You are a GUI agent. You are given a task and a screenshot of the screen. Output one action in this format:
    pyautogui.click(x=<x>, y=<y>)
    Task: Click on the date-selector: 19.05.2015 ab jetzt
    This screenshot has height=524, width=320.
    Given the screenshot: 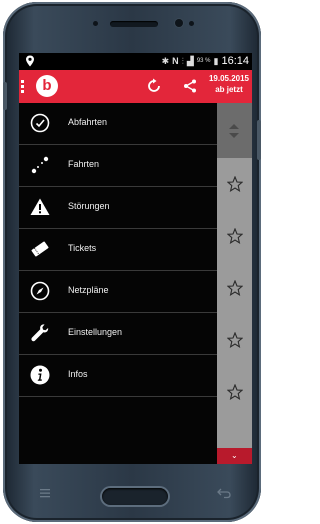 What is the action you would take?
    pyautogui.click(x=229, y=84)
    